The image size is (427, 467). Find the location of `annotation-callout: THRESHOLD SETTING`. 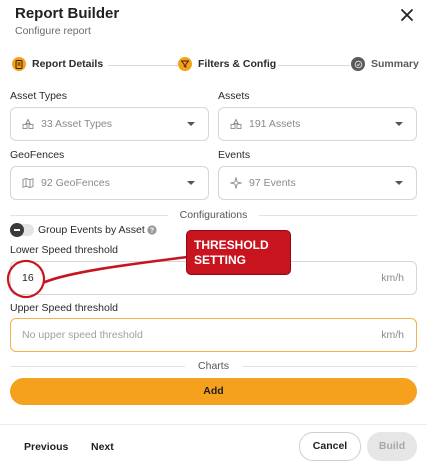

annotation-callout: THRESHOLD SETTING is located at coordinates (238, 252).